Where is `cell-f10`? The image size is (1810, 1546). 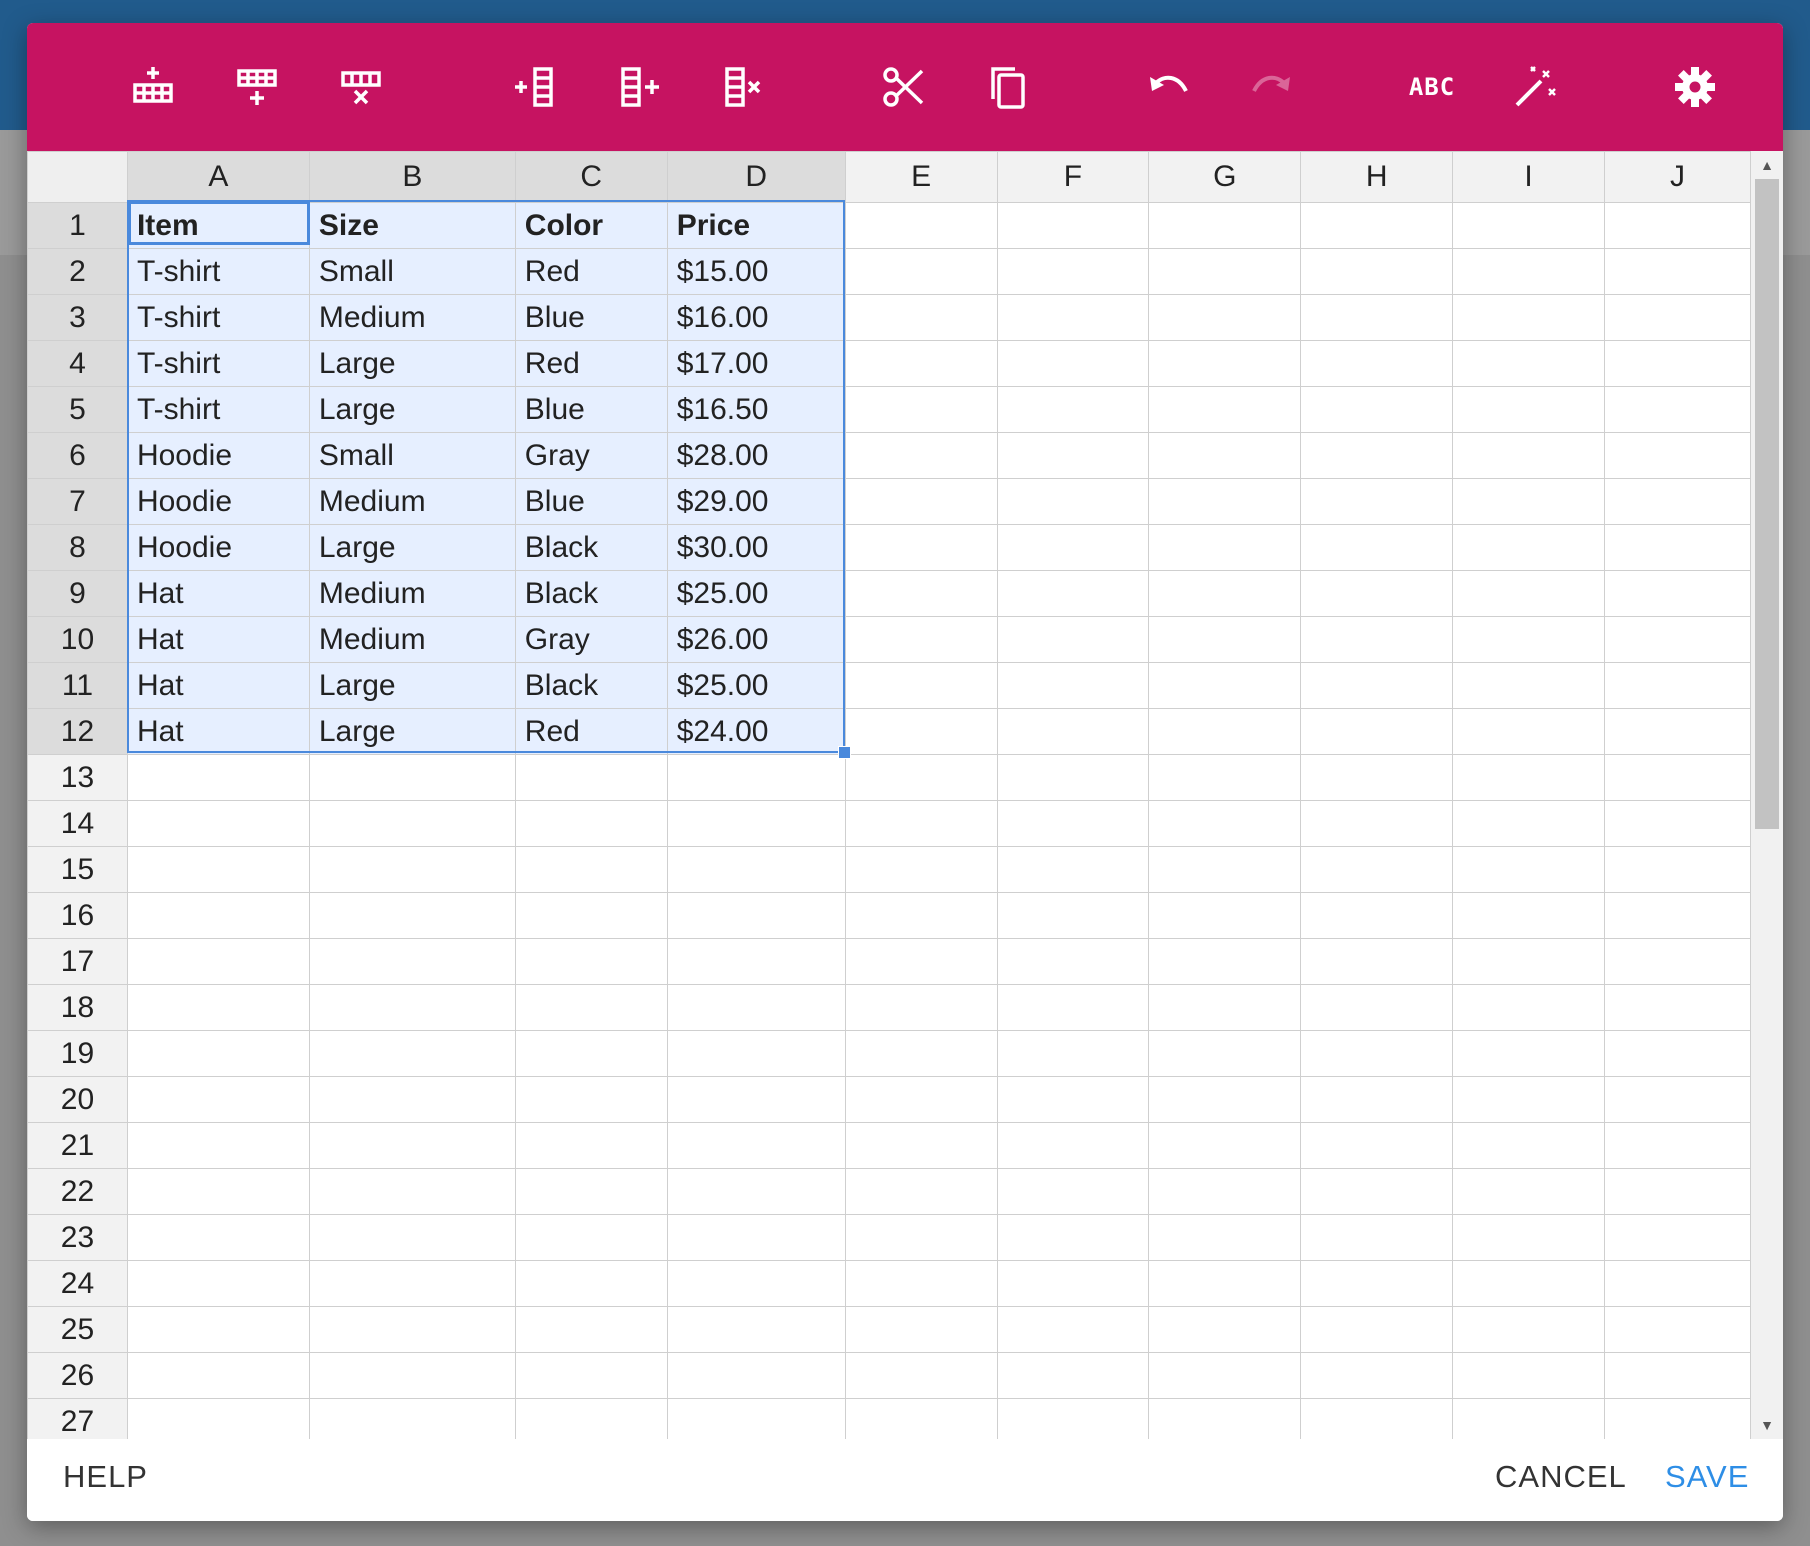
cell-f10 is located at coordinates (1073, 639).